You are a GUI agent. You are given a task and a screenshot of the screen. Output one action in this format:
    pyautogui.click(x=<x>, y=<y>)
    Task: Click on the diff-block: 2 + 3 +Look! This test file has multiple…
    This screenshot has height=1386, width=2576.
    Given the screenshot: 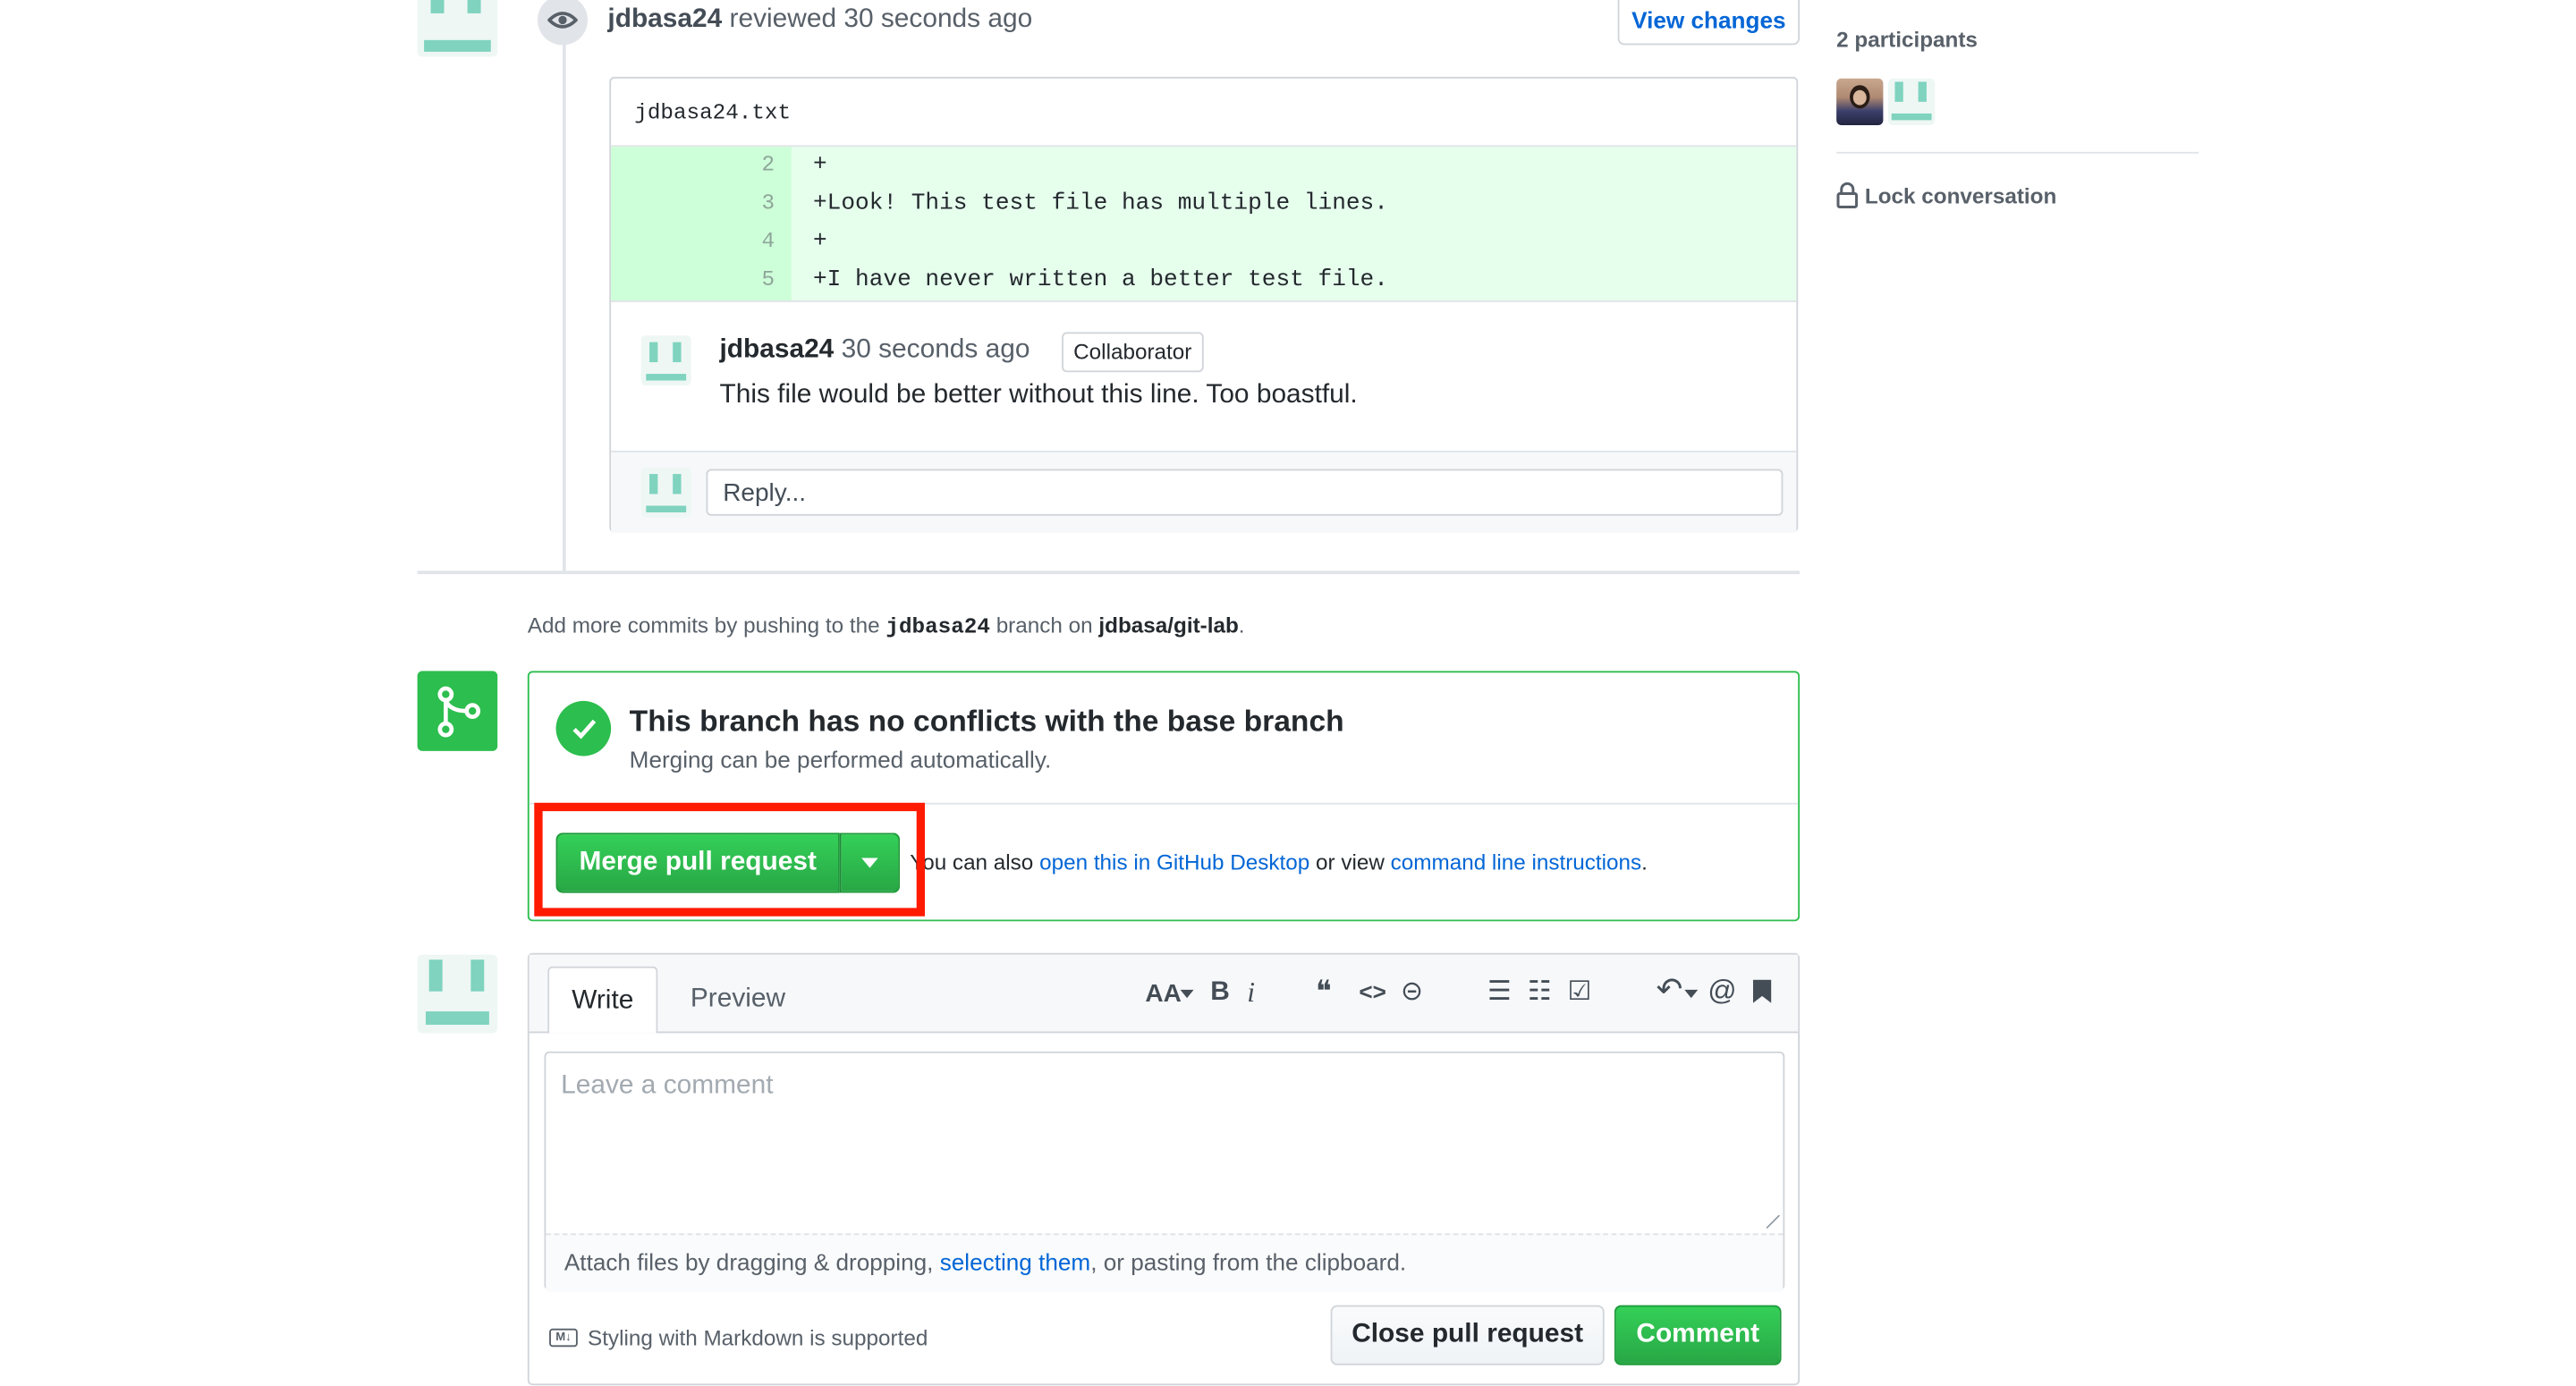 What is the action you would take?
    pyautogui.click(x=1204, y=223)
    